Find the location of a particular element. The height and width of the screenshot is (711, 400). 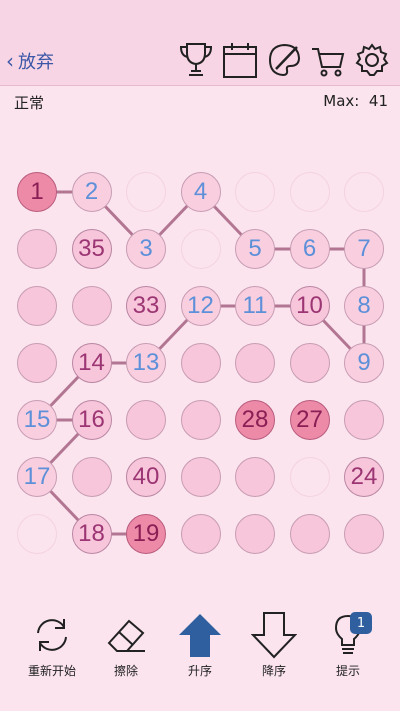

board-cell-17: 17 is located at coordinates (37, 477).